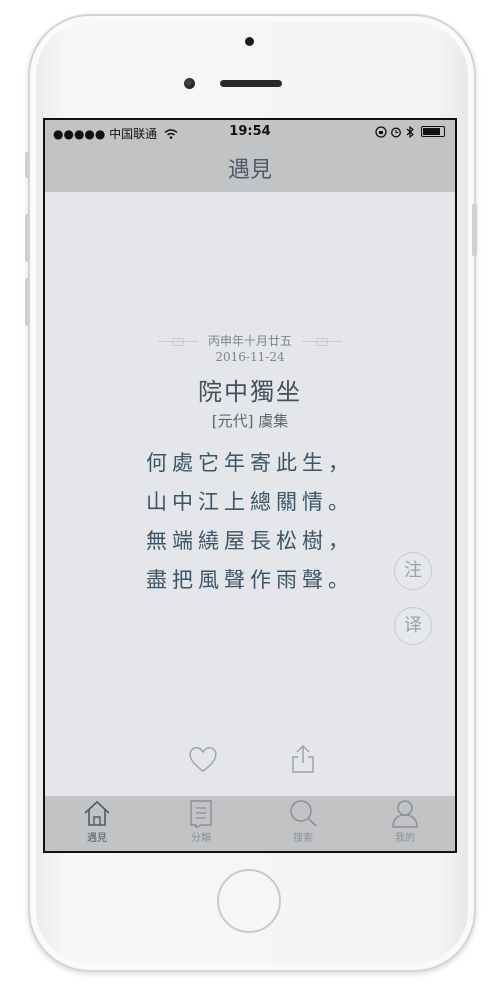 Image resolution: width=500 pixels, height=987 pixels. Describe the element at coordinates (203, 759) in the screenshot. I see `heart-icon` at that location.